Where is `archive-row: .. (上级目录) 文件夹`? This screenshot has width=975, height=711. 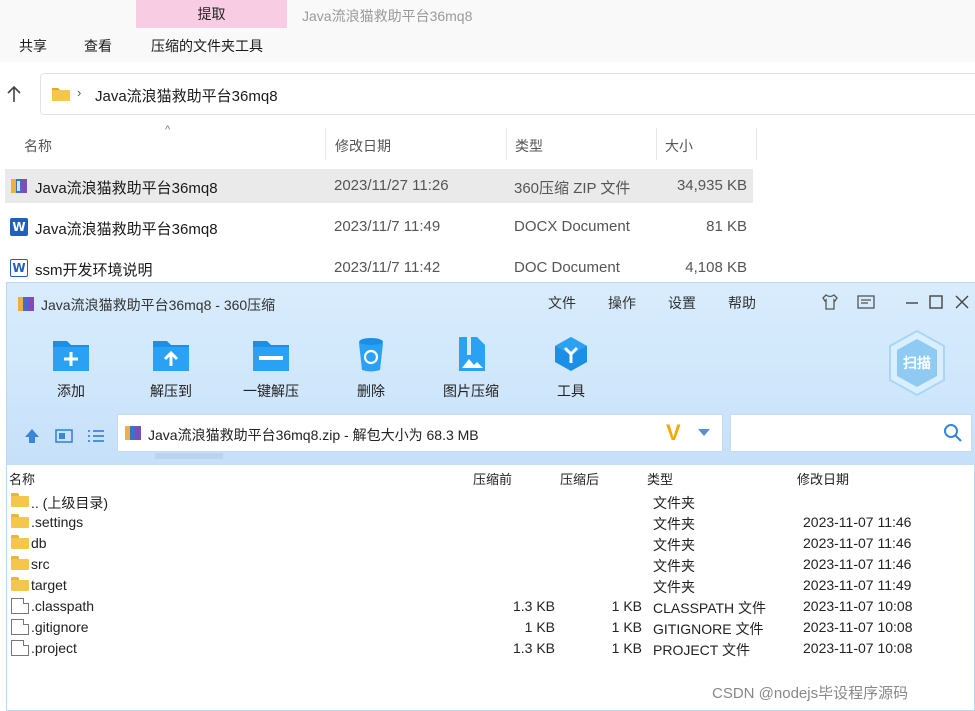 archive-row: .. (上级目录) 文件夹 is located at coordinates (491, 501).